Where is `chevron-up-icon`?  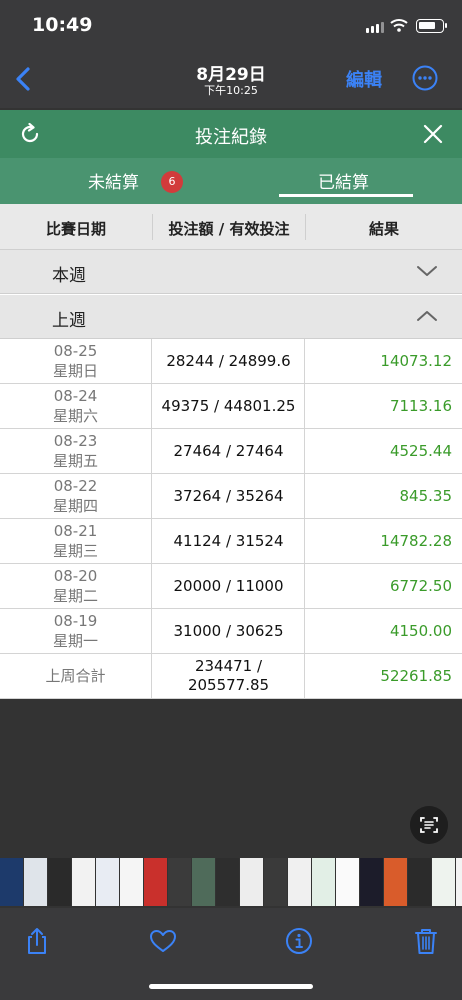 chevron-up-icon is located at coordinates (427, 316).